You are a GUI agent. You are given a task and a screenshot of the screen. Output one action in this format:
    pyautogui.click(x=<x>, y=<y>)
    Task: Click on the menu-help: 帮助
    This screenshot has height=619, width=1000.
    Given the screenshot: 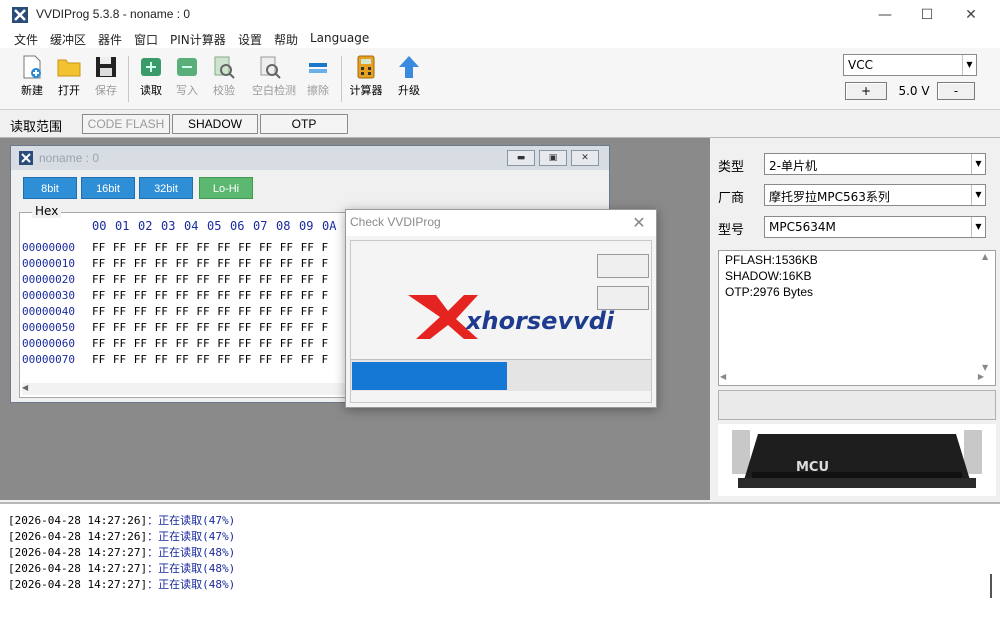 What is the action you would take?
    pyautogui.click(x=286, y=39)
    